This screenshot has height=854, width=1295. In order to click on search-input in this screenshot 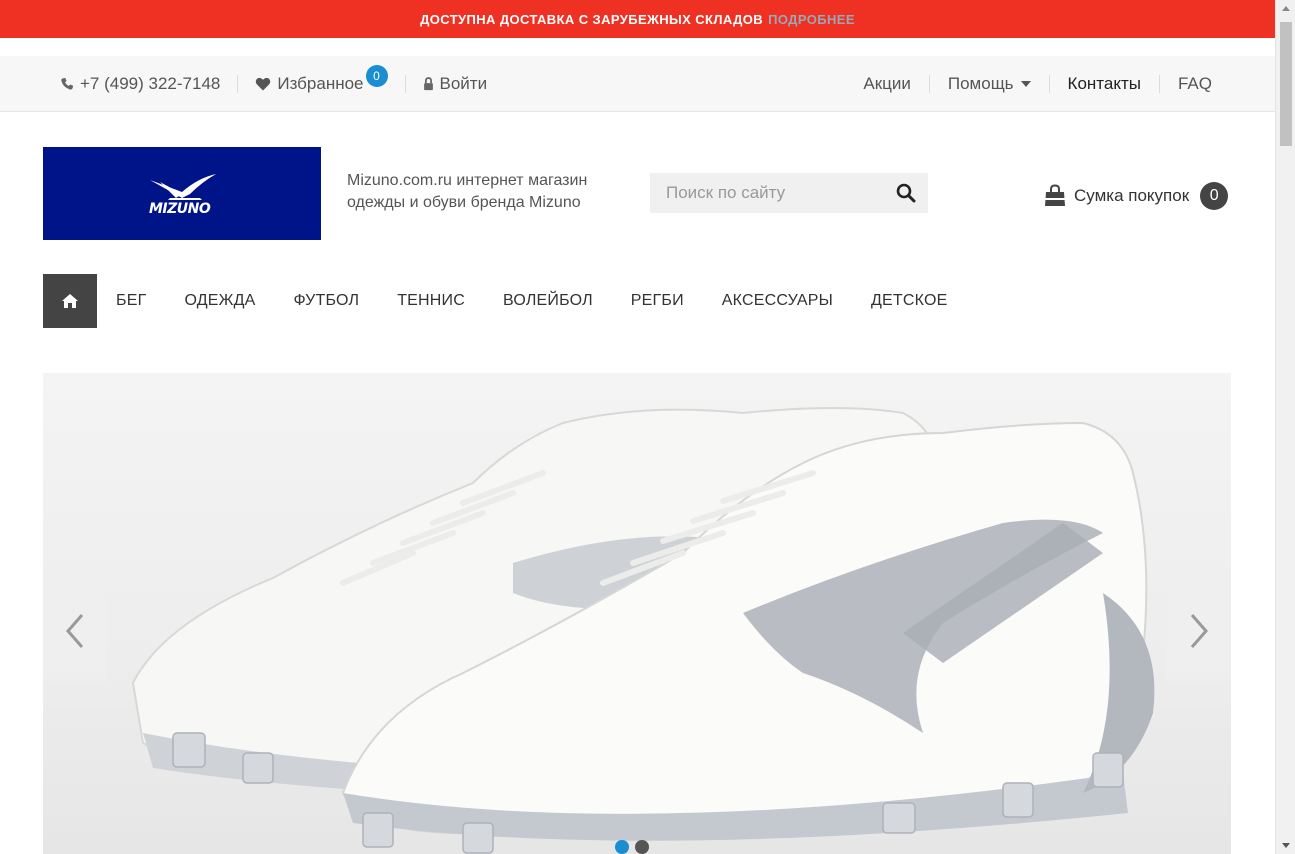, I will do `click(765, 193)`.